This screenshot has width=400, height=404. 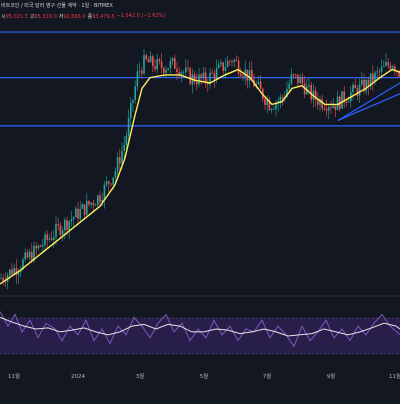 I want to click on ohlc-field: 고95,319.0, so click(x=43, y=17).